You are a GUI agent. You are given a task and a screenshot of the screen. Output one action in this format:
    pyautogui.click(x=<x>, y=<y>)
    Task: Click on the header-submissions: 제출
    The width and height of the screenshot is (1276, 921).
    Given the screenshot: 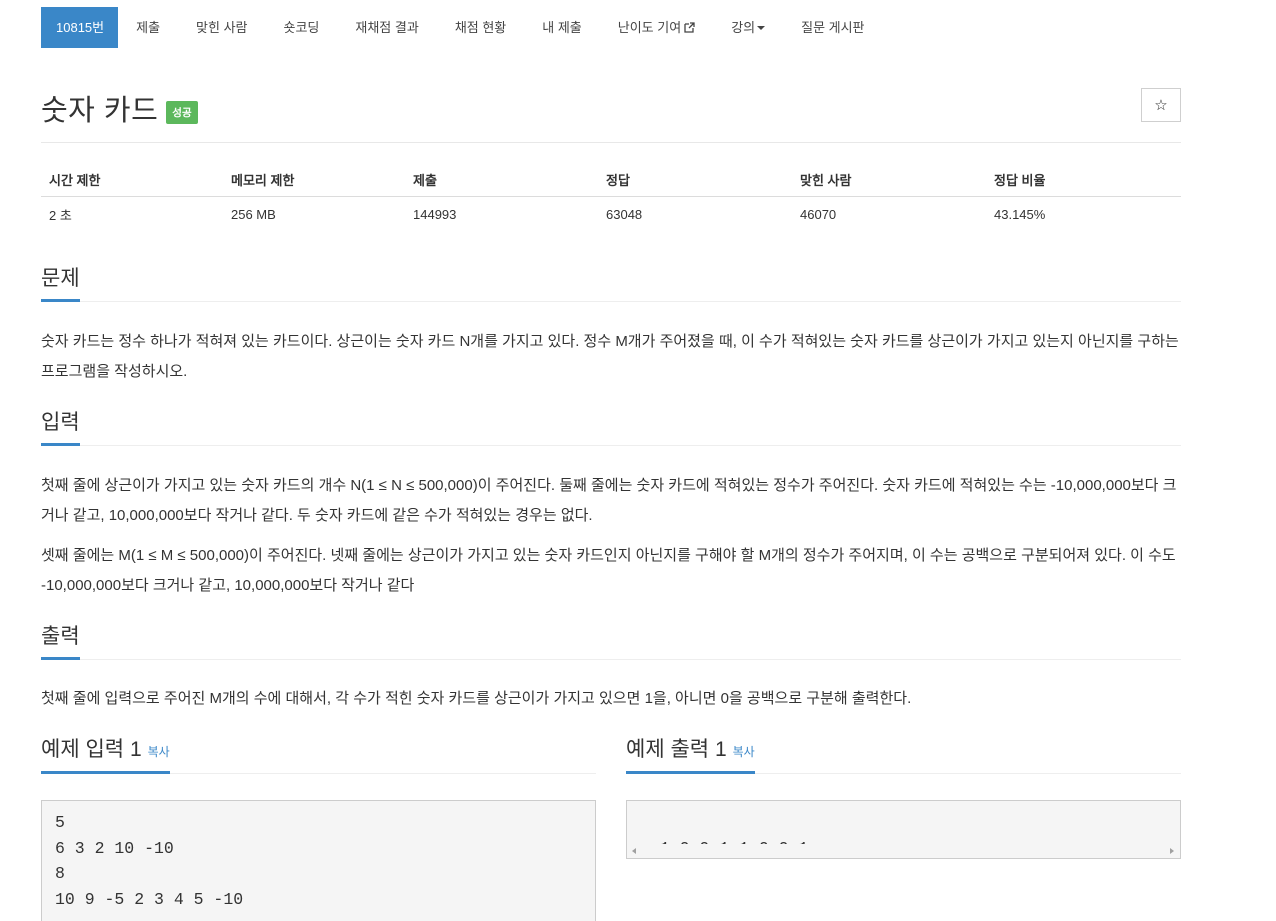 What is the action you would take?
    pyautogui.click(x=425, y=180)
    